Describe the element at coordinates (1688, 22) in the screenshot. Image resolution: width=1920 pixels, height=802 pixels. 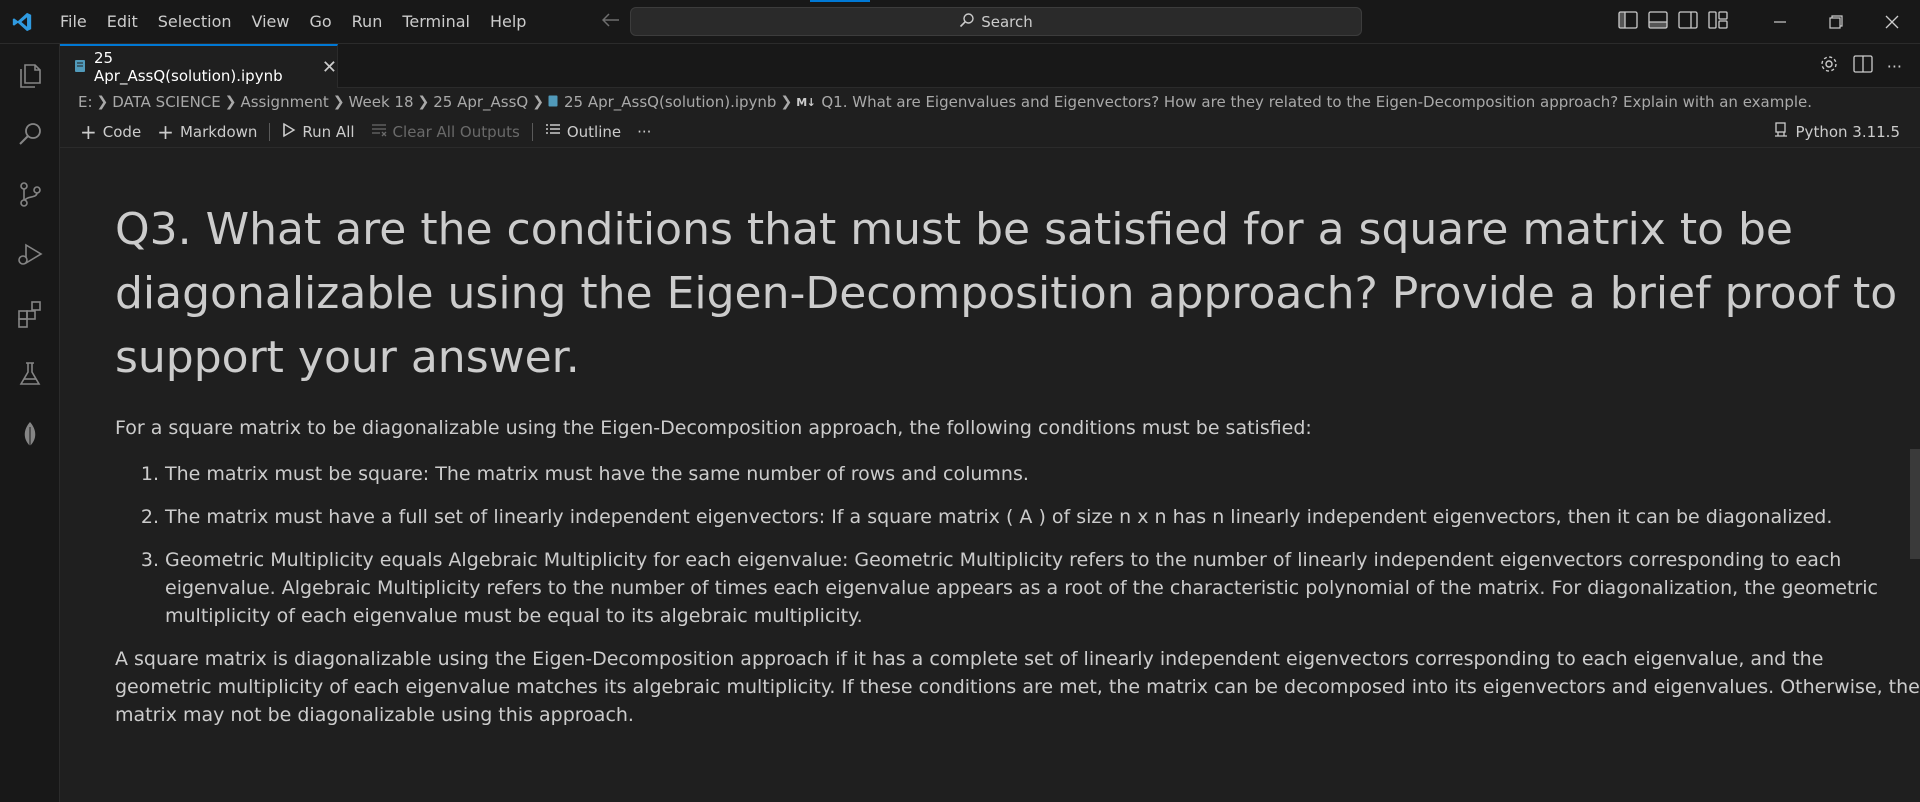
I see `toggle-secondary-sidebar-icon` at that location.